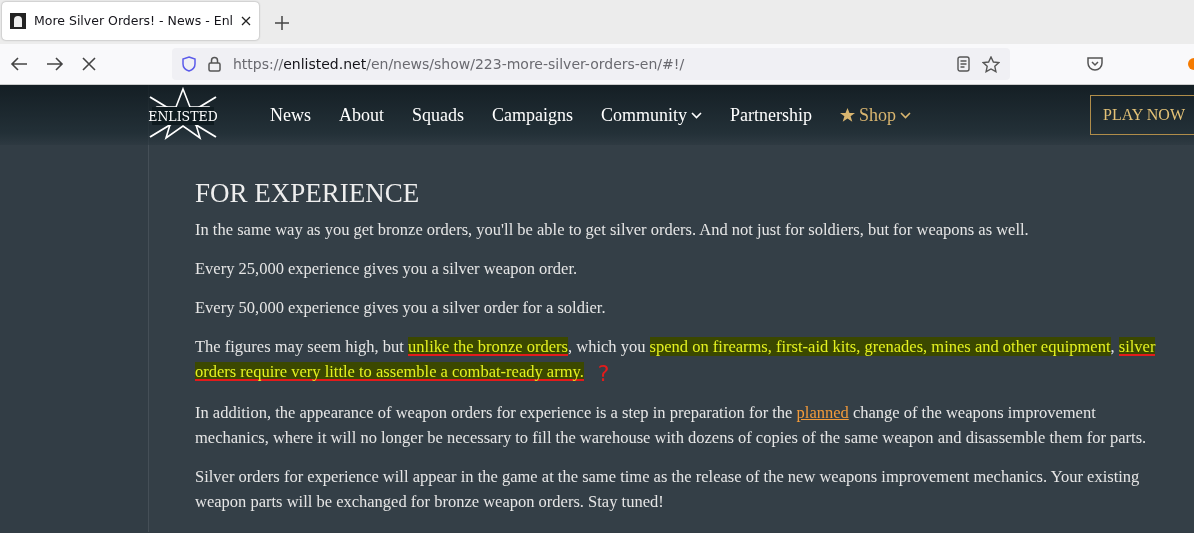 This screenshot has width=1194, height=533. I want to click on paragraph: In the same way as you get bronze orders, you'll be able to get silver orders. And not just for soldiers, but for weapons as well., so click(612, 230).